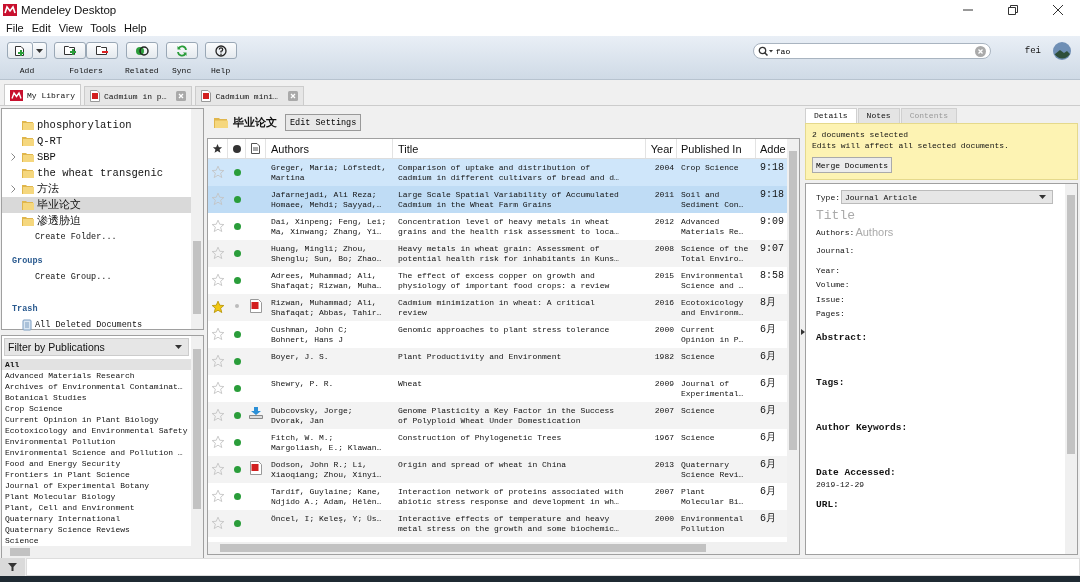 The height and width of the screenshot is (582, 1080). What do you see at coordinates (323, 122) in the screenshot?
I see `edit-settings-button: Edit Settings` at bounding box center [323, 122].